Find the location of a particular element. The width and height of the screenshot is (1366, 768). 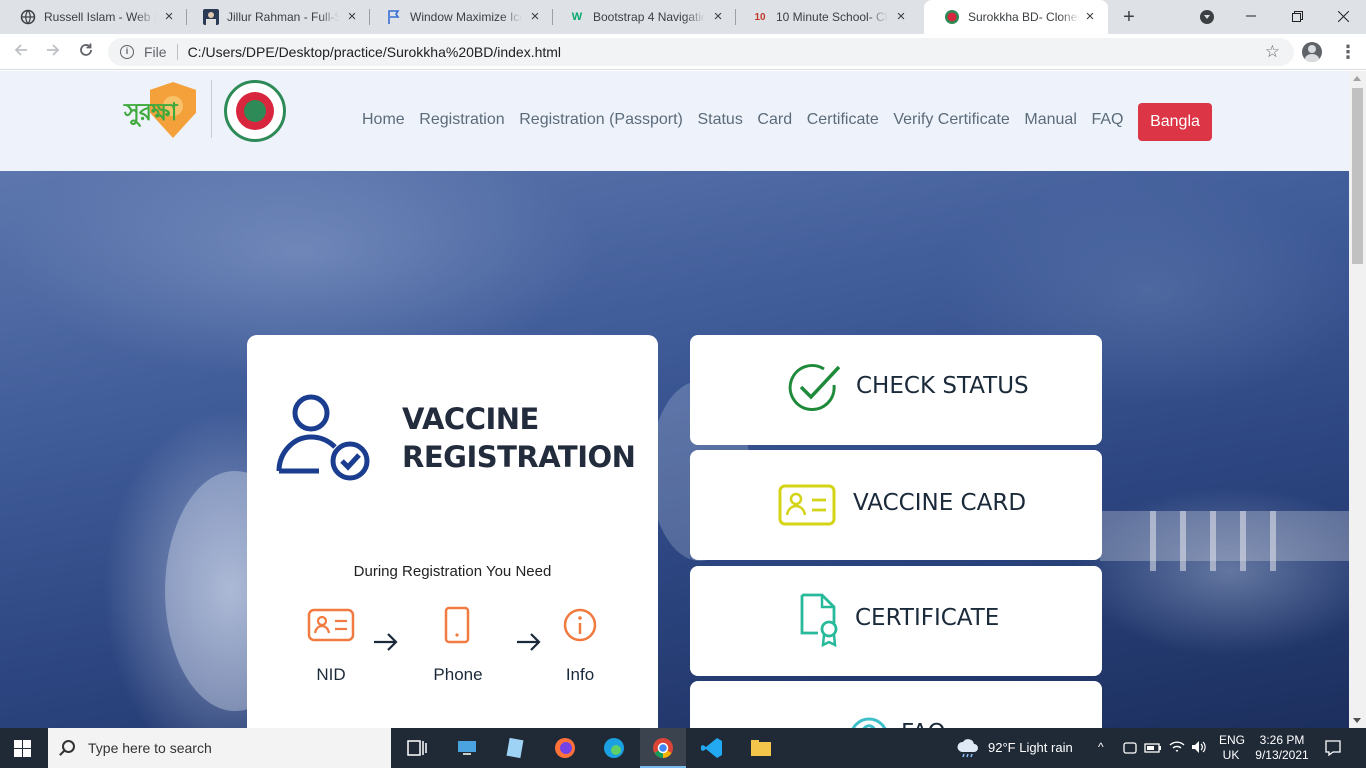

check-circle-icon is located at coordinates (814, 387).